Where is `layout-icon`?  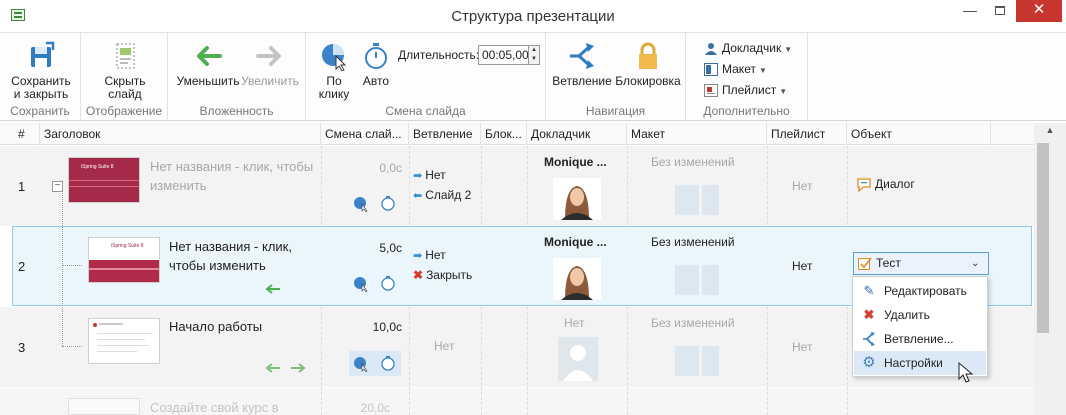
layout-icon is located at coordinates (711, 70).